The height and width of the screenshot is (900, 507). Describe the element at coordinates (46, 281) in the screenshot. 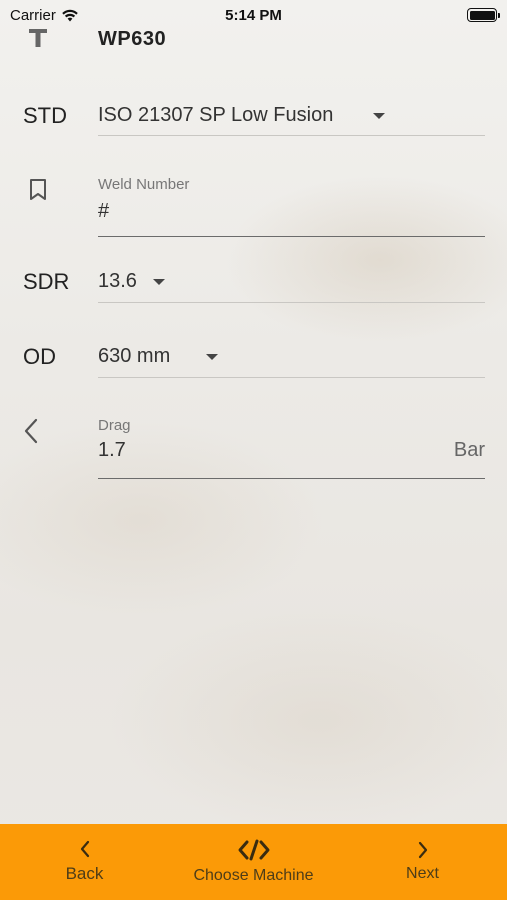

I see `sdr-label: SDR` at that location.